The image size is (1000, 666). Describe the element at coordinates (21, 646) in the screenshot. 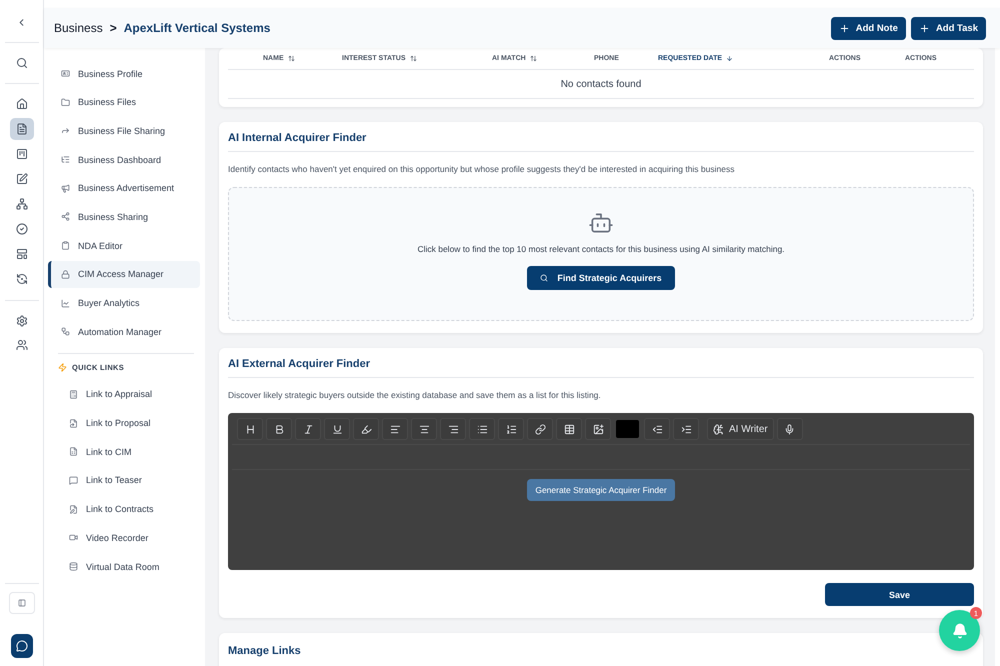

I see `logo-icon` at that location.